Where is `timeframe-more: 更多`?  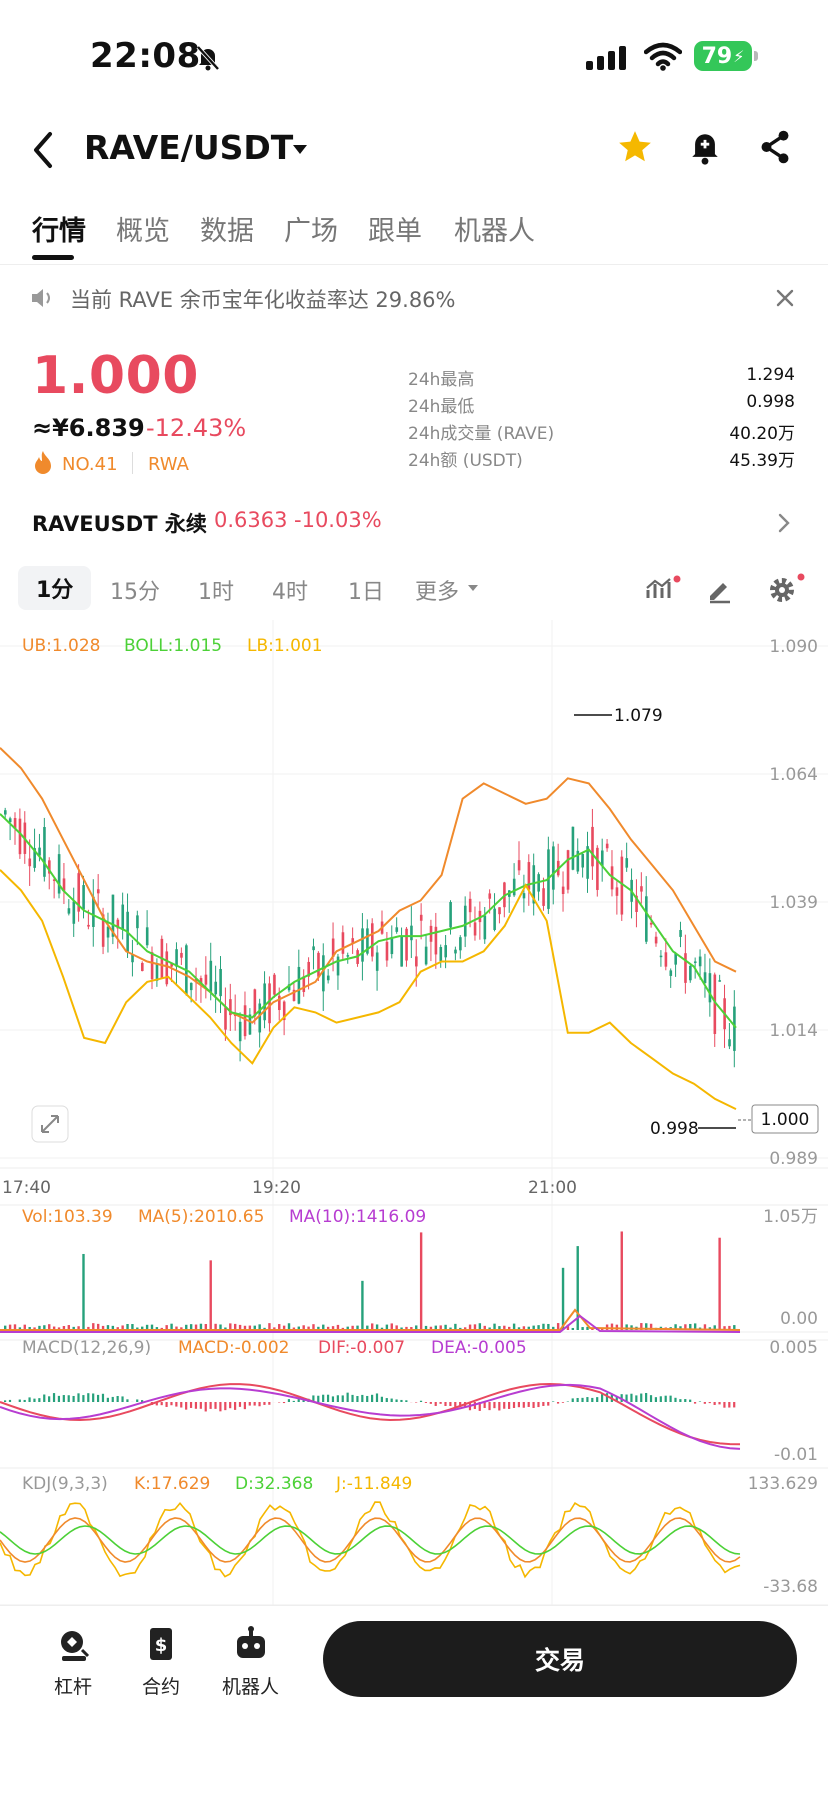 timeframe-more: 更多 is located at coordinates (437, 590).